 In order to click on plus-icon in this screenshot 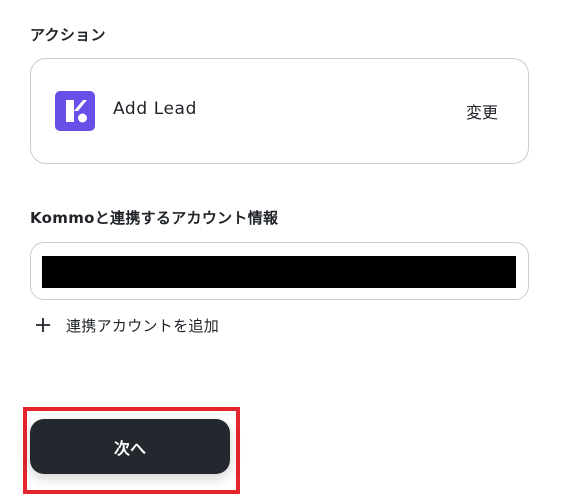, I will do `click(43, 325)`.